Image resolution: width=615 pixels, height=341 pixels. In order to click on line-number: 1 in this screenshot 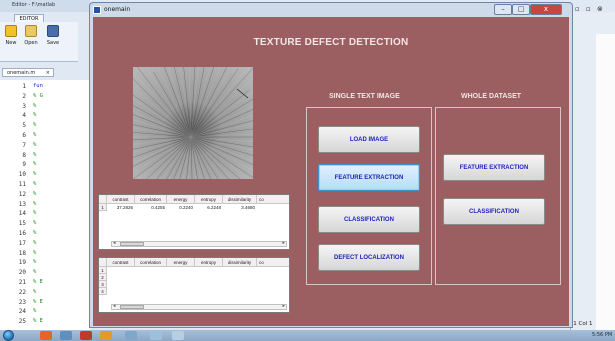, I will do `click(24, 86)`.